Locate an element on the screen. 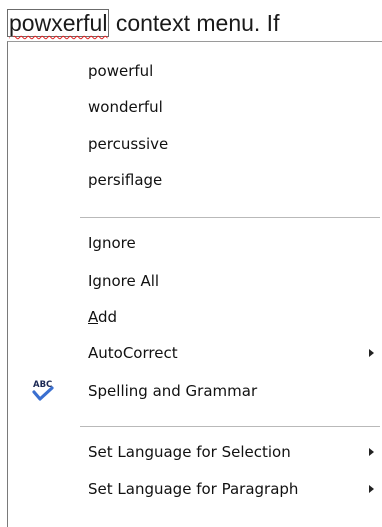 This screenshot has width=382, height=527. set-language-paragraph-label: Set Language for Paragraph is located at coordinates (193, 489).